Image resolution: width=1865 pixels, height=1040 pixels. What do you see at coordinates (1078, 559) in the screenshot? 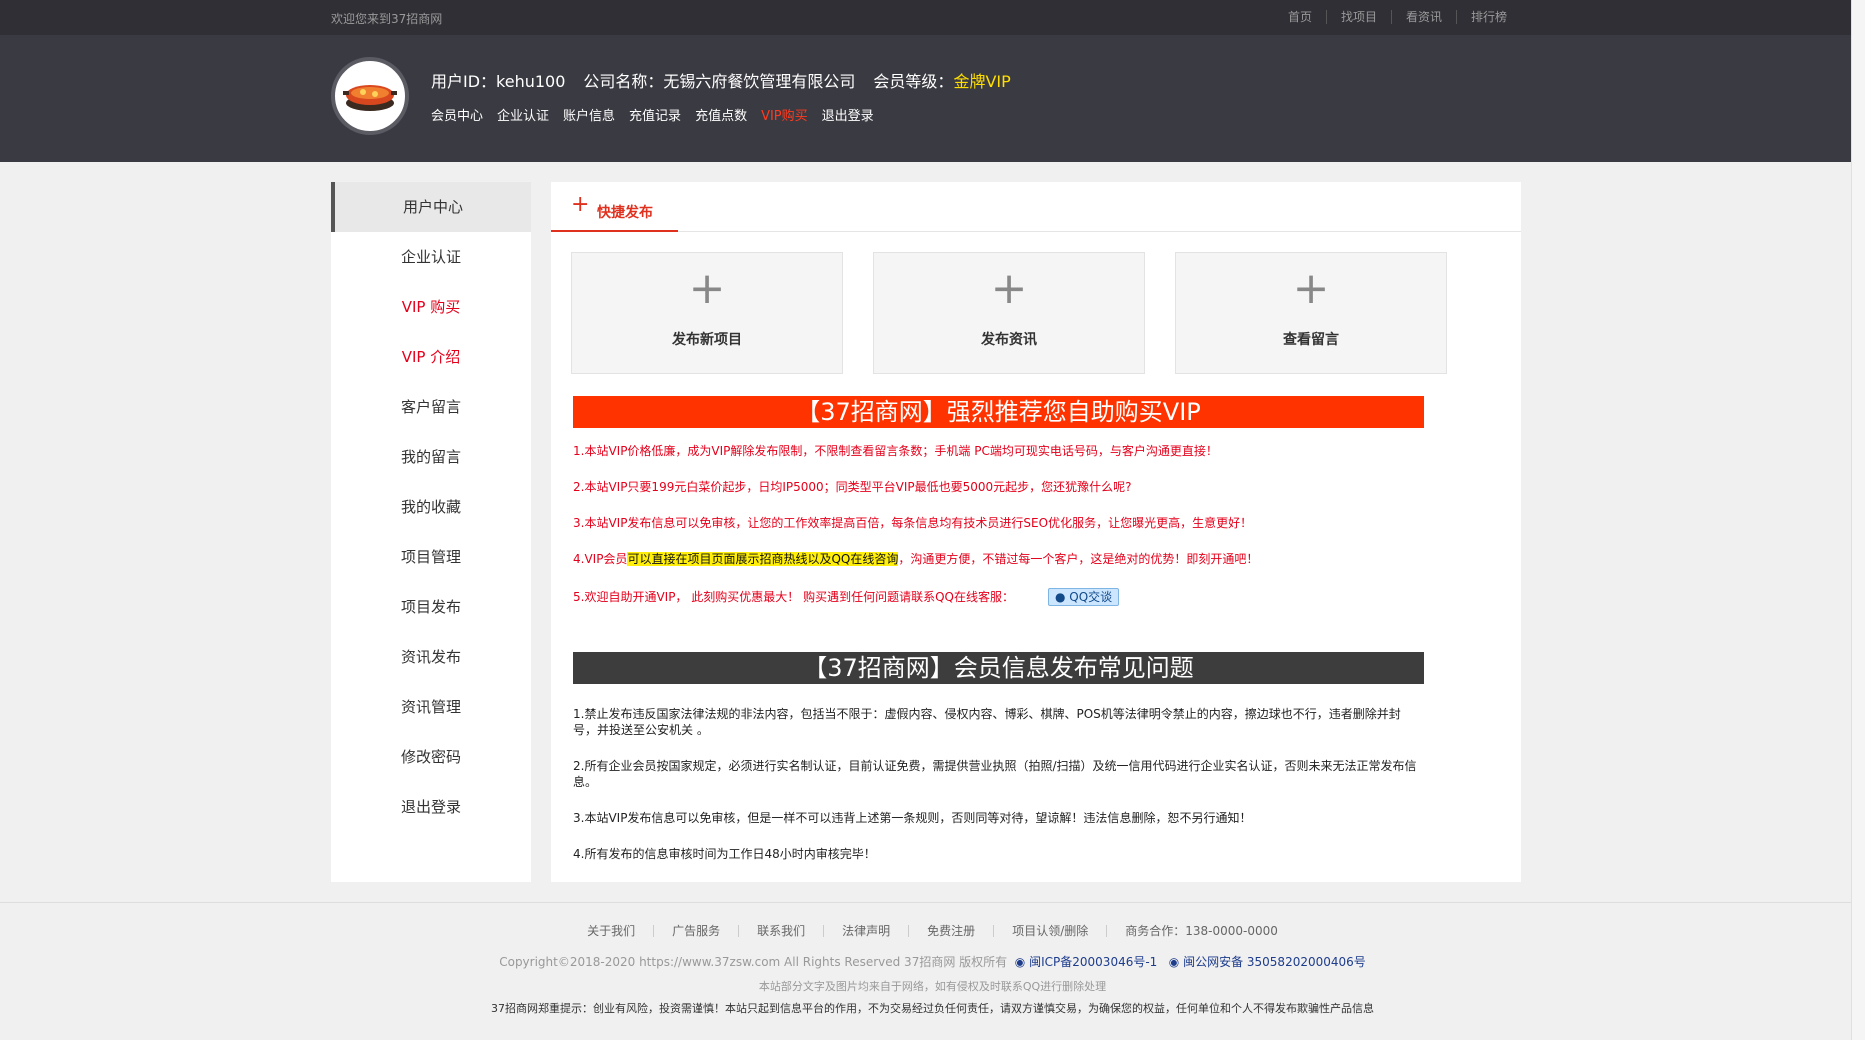
I see `benefit-4-suffix: ，沟通更方便，不错过每一个客户，这是绝对的优势！即刻开通吧！` at bounding box center [1078, 559].